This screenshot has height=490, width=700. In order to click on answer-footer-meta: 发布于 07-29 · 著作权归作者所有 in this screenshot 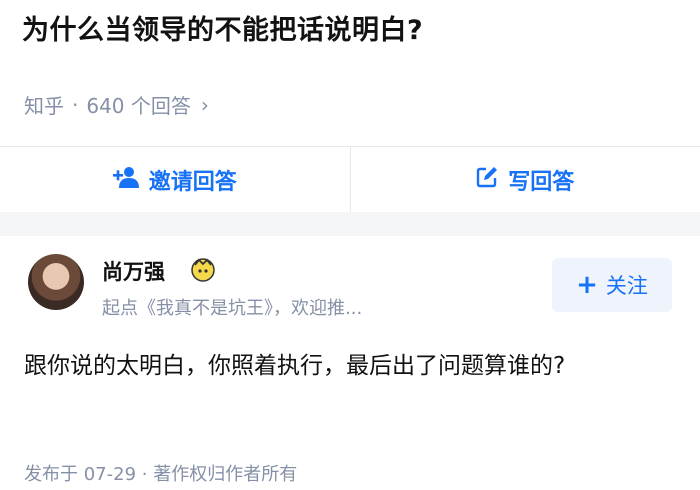, I will do `click(161, 474)`.